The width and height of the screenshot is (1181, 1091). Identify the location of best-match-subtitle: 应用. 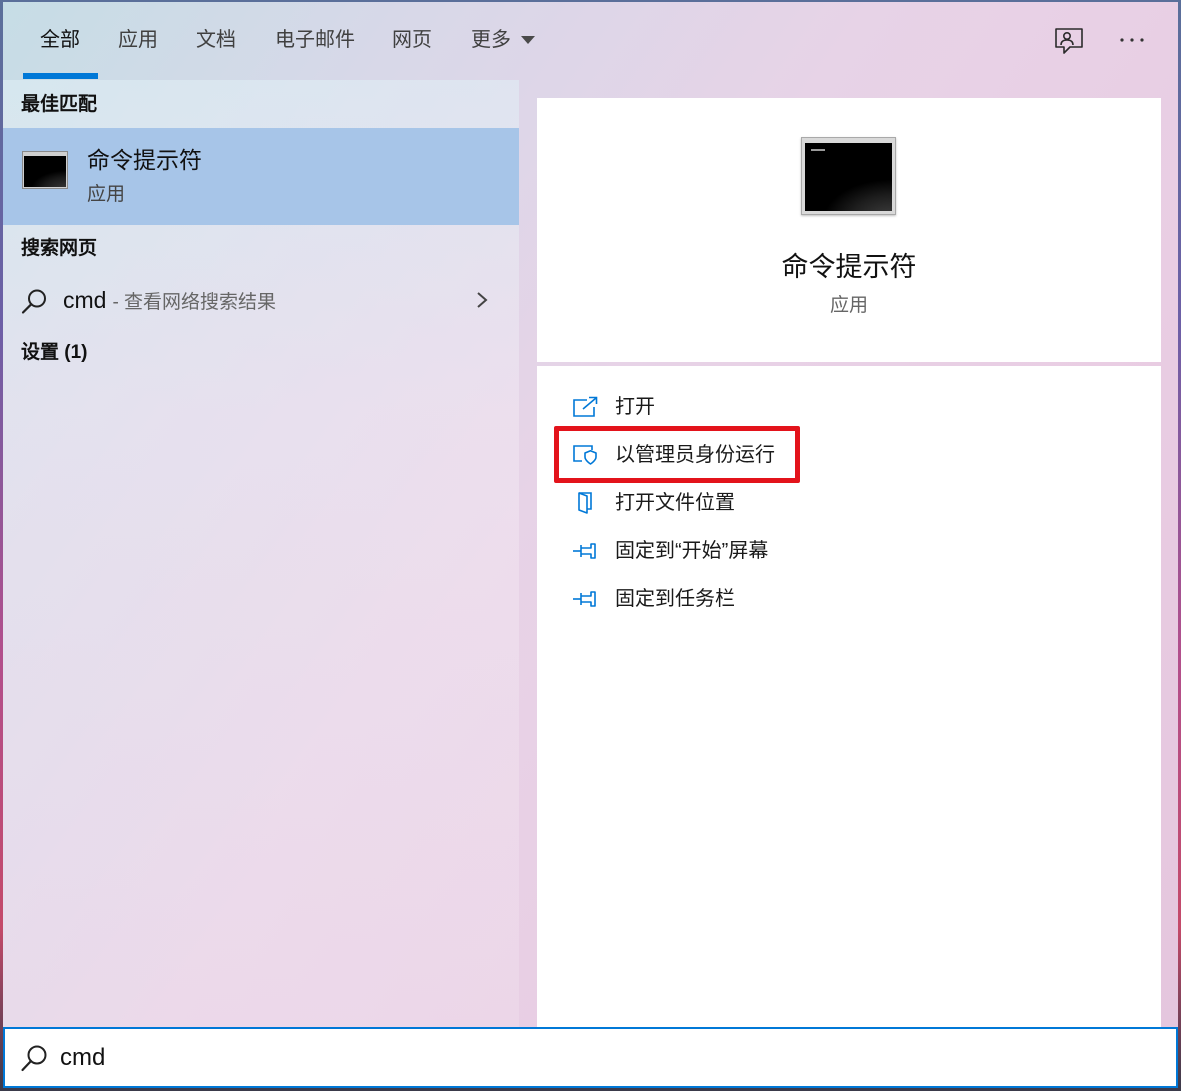
(106, 194).